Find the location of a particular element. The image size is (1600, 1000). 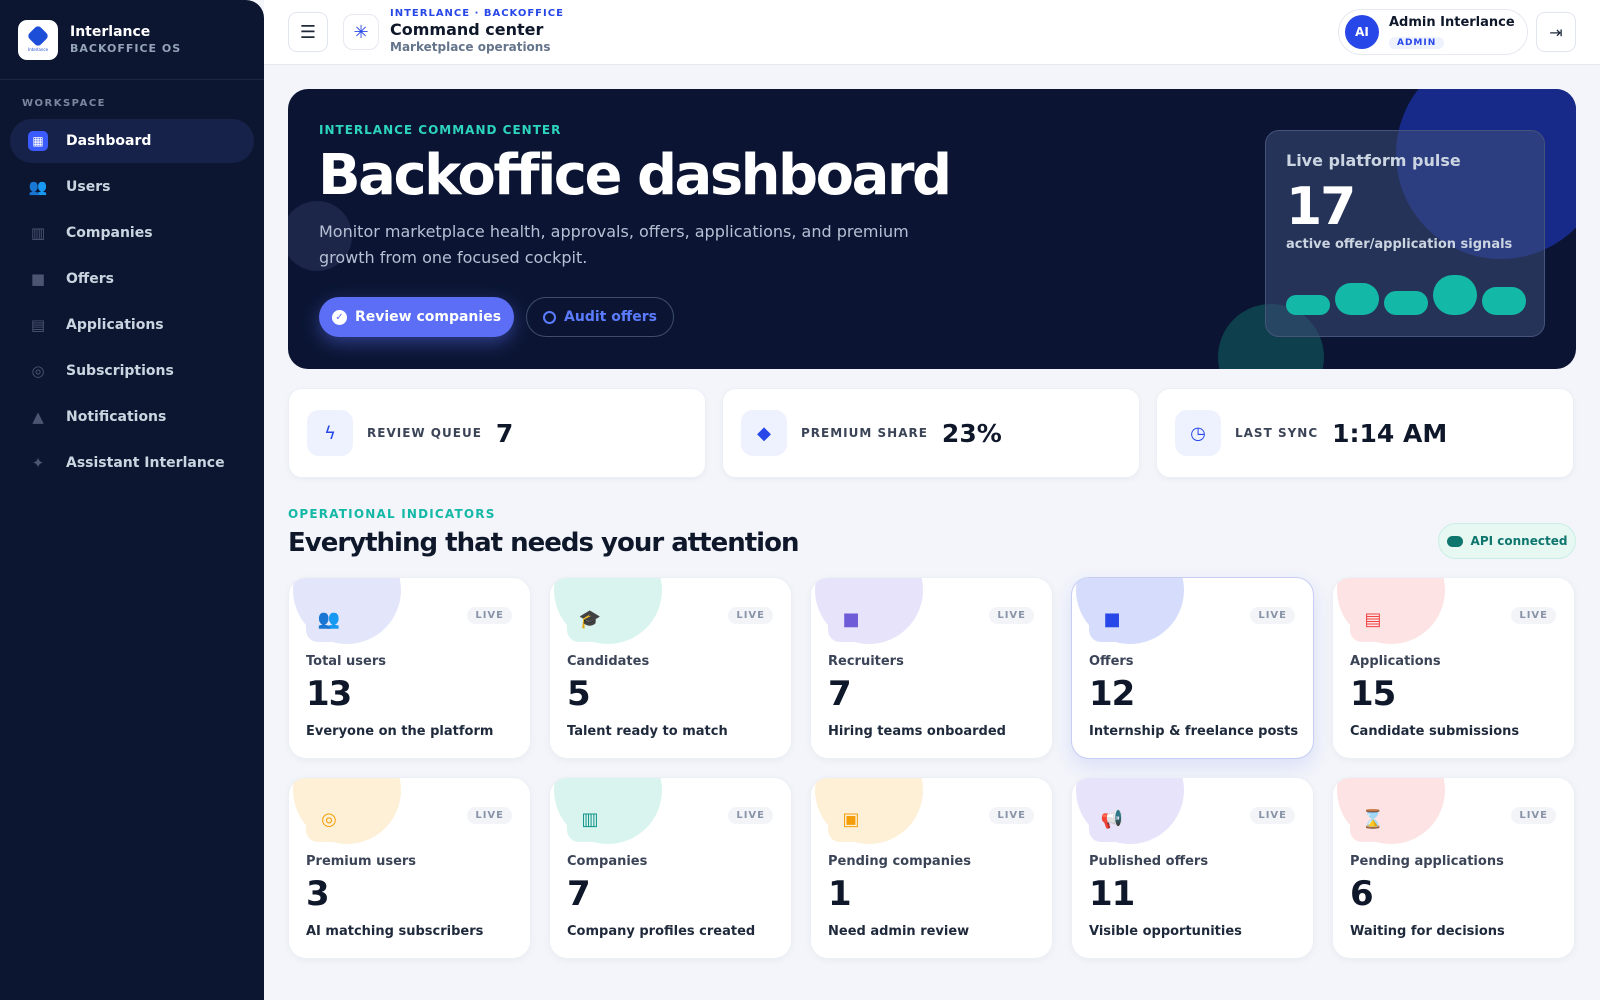

megaphone-icon: 📢 is located at coordinates (1112, 819).